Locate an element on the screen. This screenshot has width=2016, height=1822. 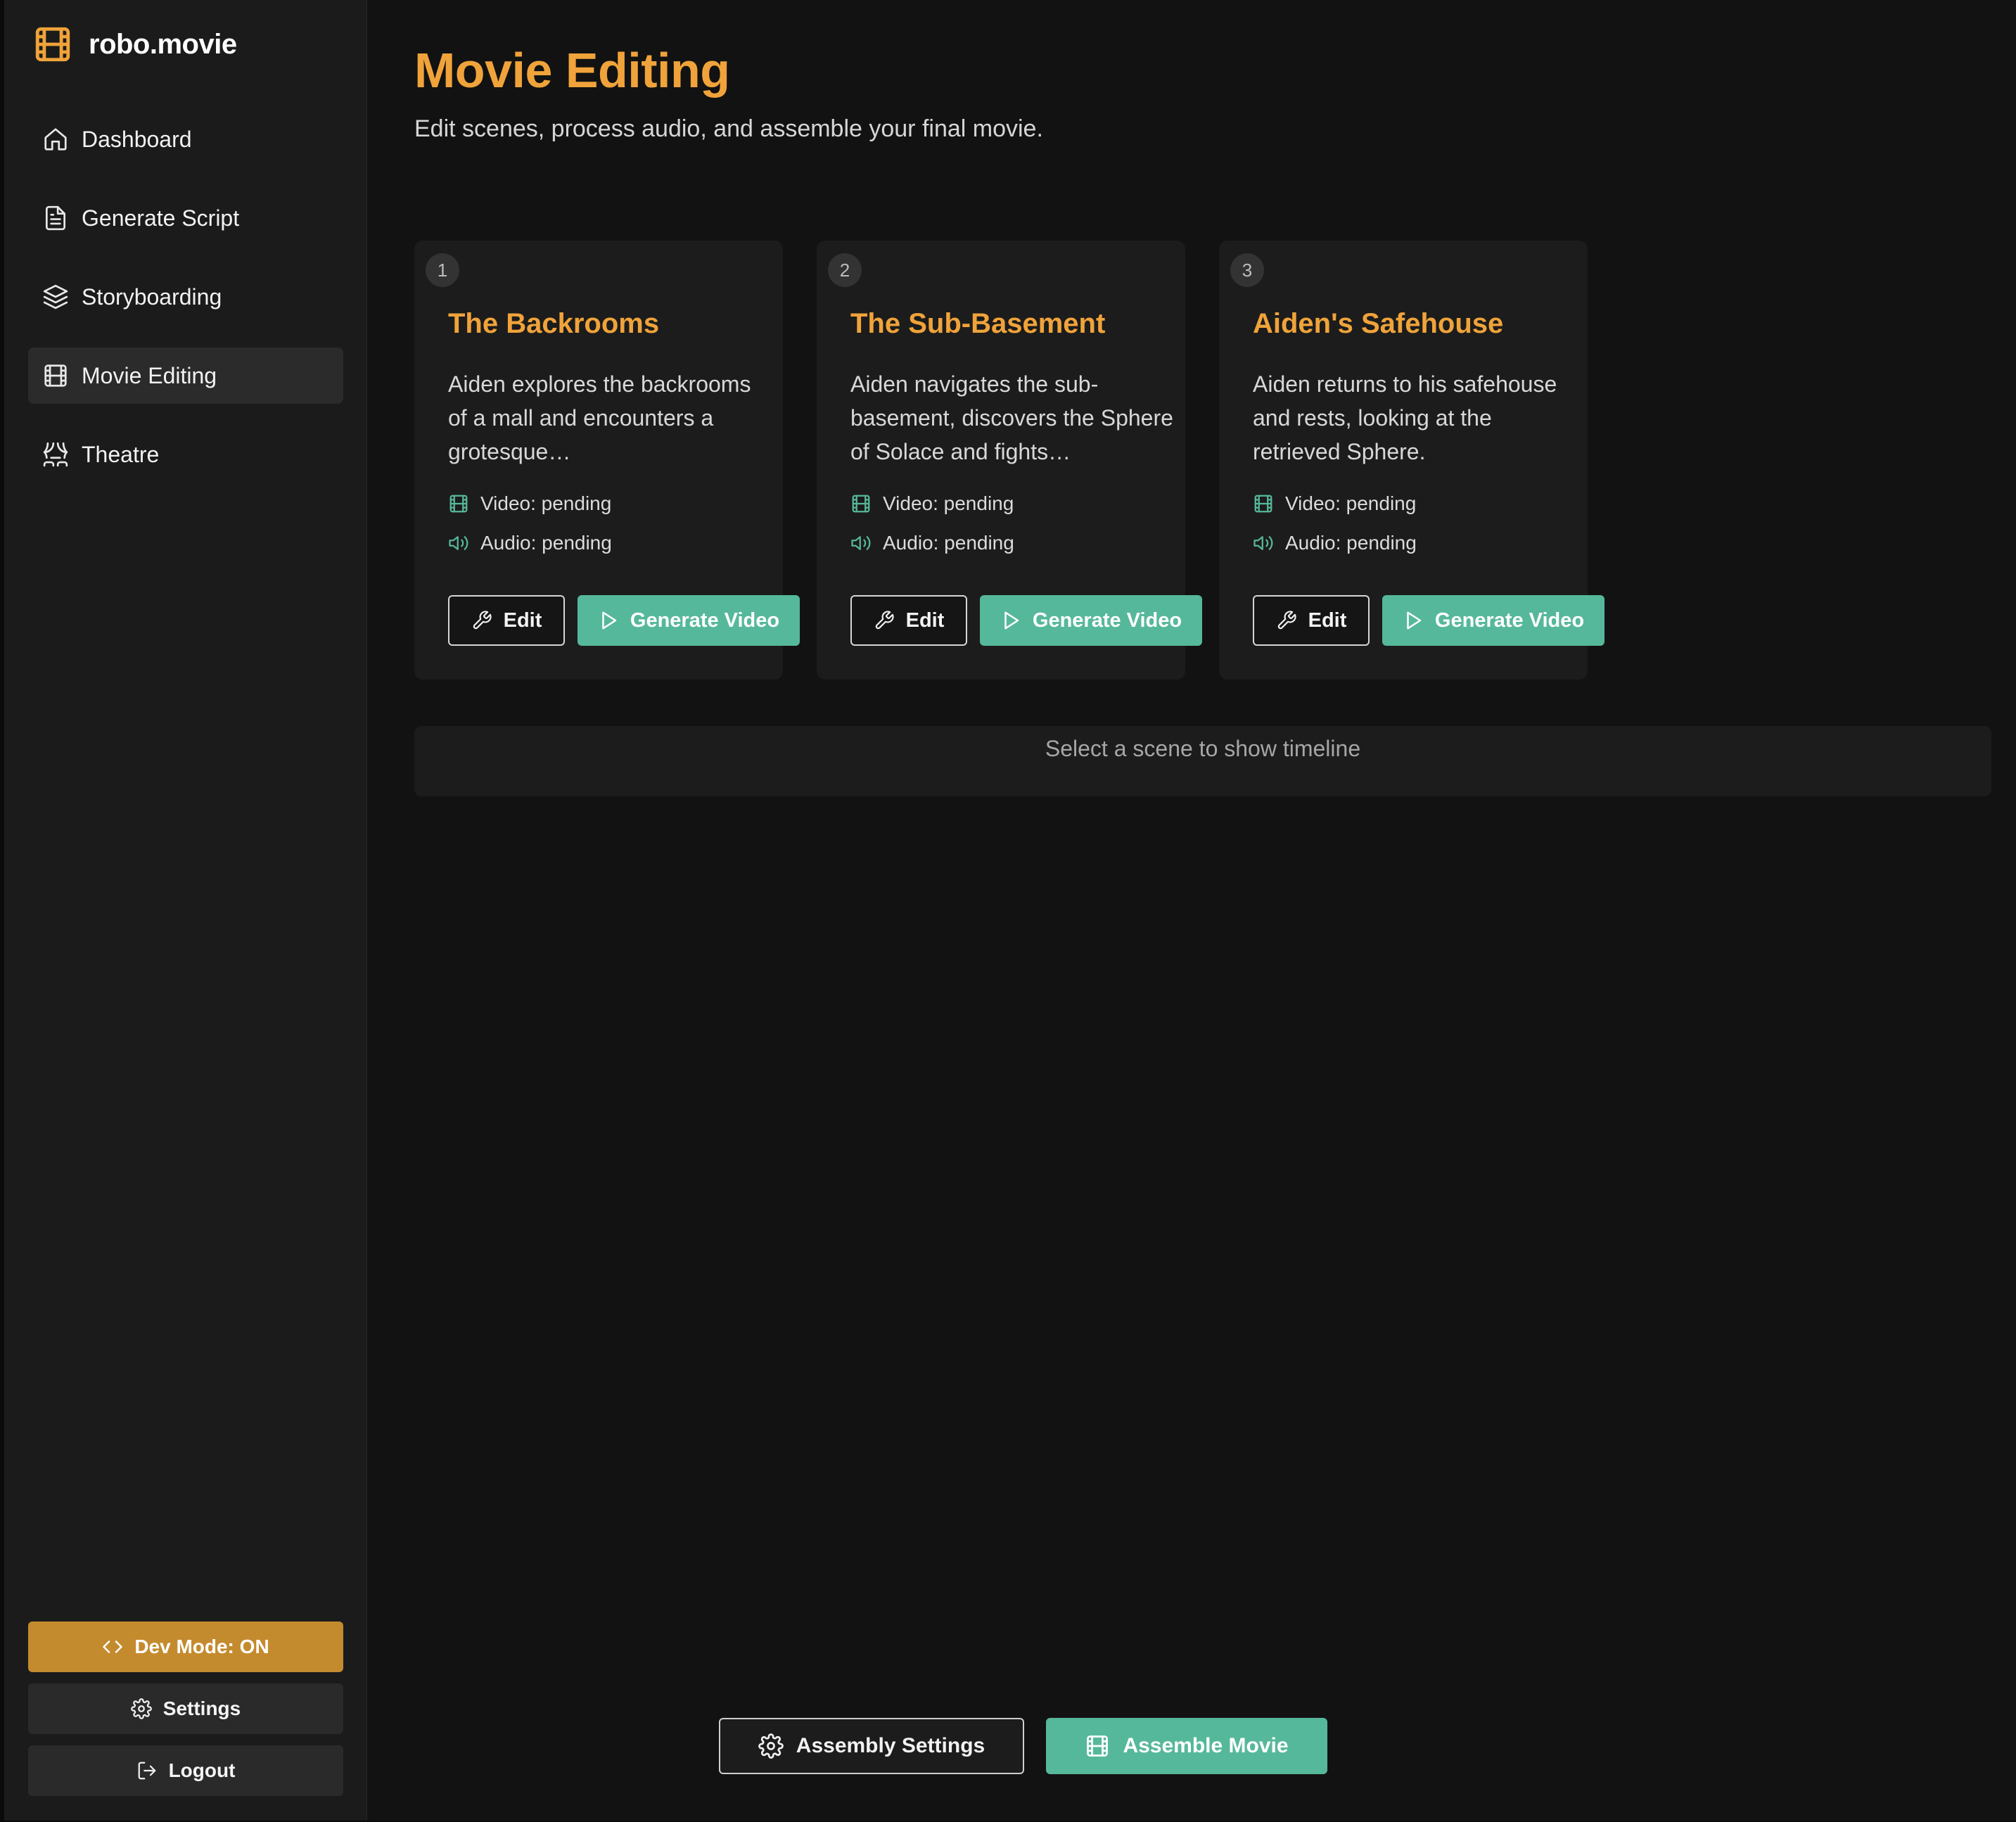
sidebar-item-movie-editing: Movie Editing is located at coordinates (185, 376).